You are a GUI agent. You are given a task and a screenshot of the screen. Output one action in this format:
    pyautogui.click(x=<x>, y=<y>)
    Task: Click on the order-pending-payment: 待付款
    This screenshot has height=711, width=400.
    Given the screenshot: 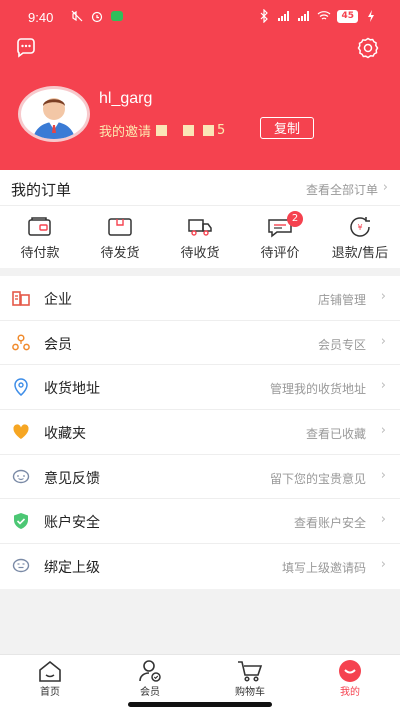 What is the action you would take?
    pyautogui.click(x=40, y=239)
    